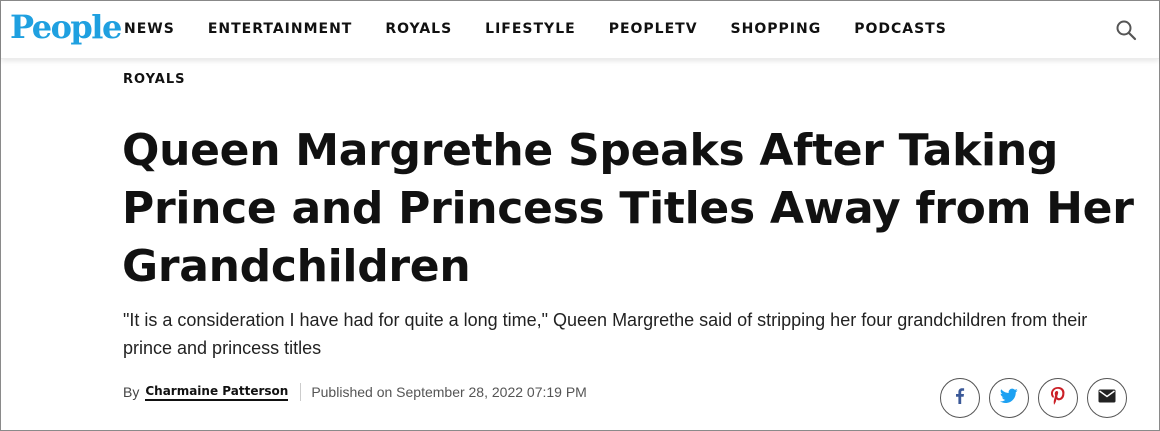 This screenshot has width=1160, height=431. I want to click on share-email-button, so click(1107, 398).